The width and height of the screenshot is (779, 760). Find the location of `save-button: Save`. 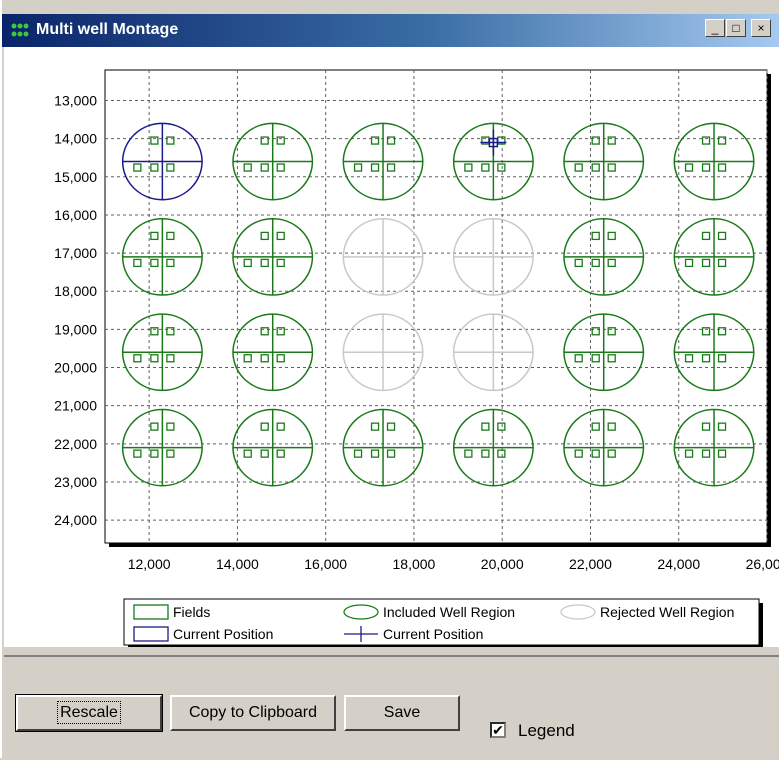

save-button: Save is located at coordinates (402, 713).